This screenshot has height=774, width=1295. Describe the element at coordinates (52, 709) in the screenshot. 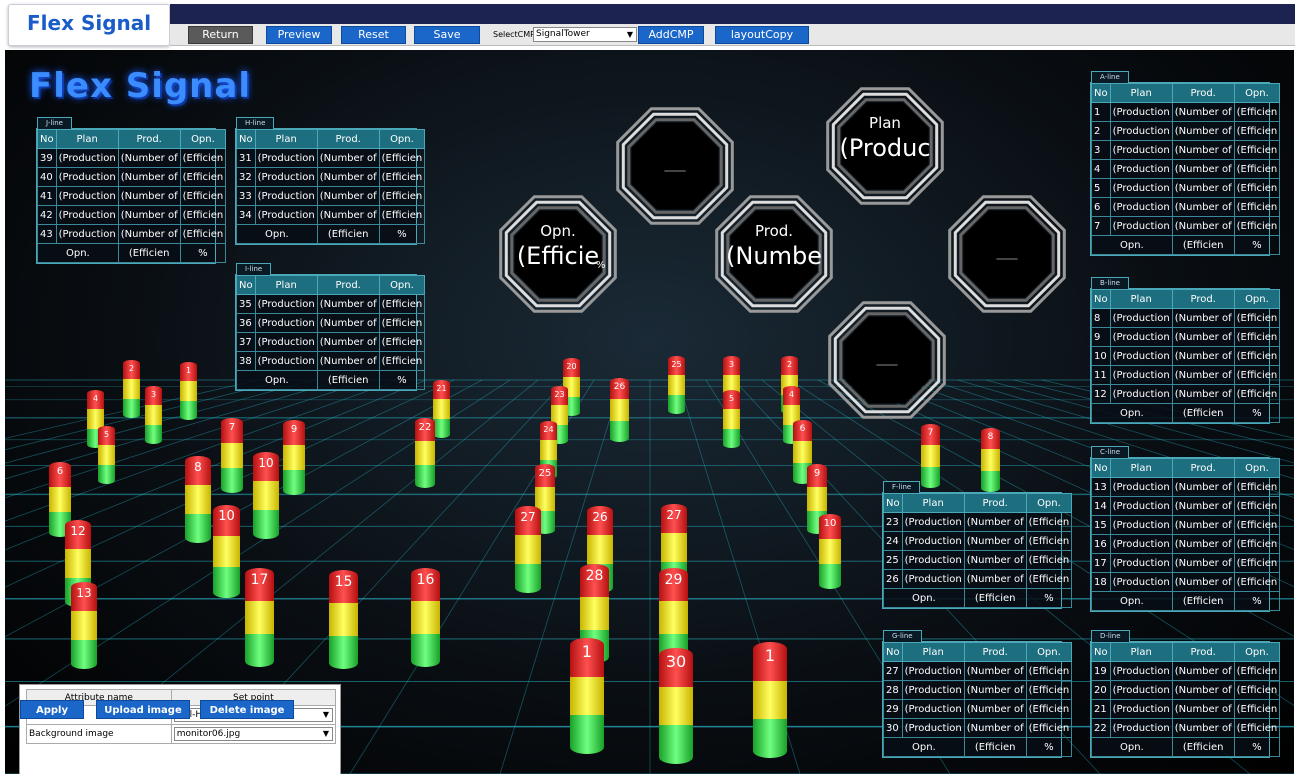

I see `apply-button: Apply` at that location.